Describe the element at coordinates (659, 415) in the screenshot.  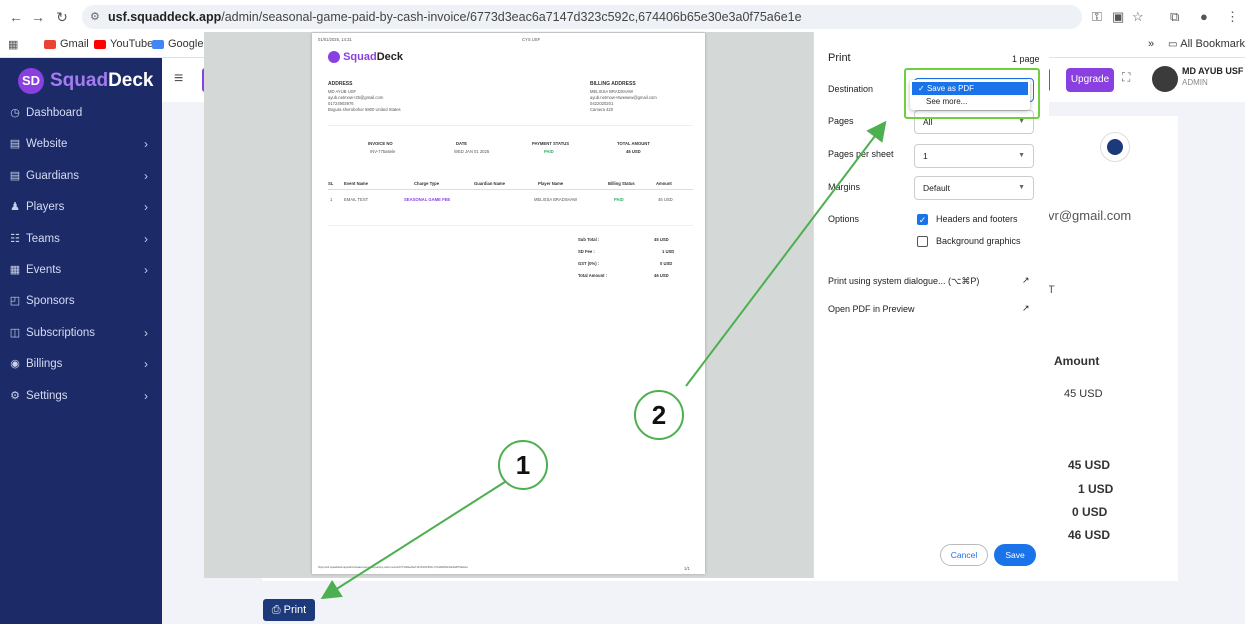
I see `step-2-marker: 2` at that location.